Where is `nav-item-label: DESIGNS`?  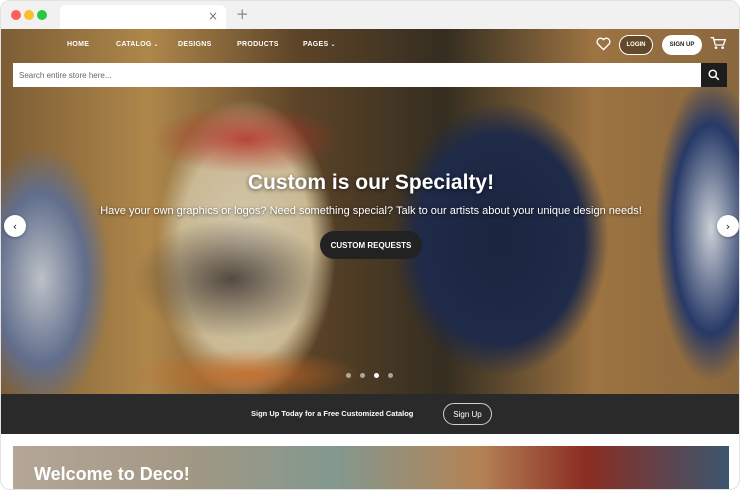
nav-item-label: DESIGNS is located at coordinates (195, 44).